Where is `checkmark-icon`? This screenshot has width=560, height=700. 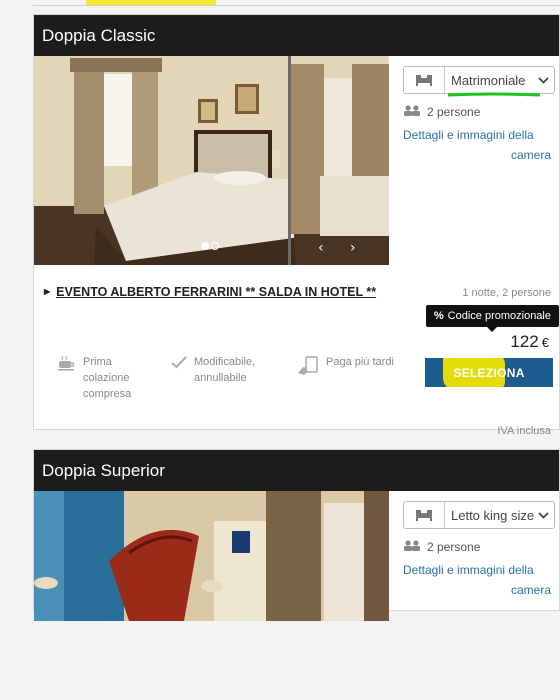 checkmark-icon is located at coordinates (179, 370).